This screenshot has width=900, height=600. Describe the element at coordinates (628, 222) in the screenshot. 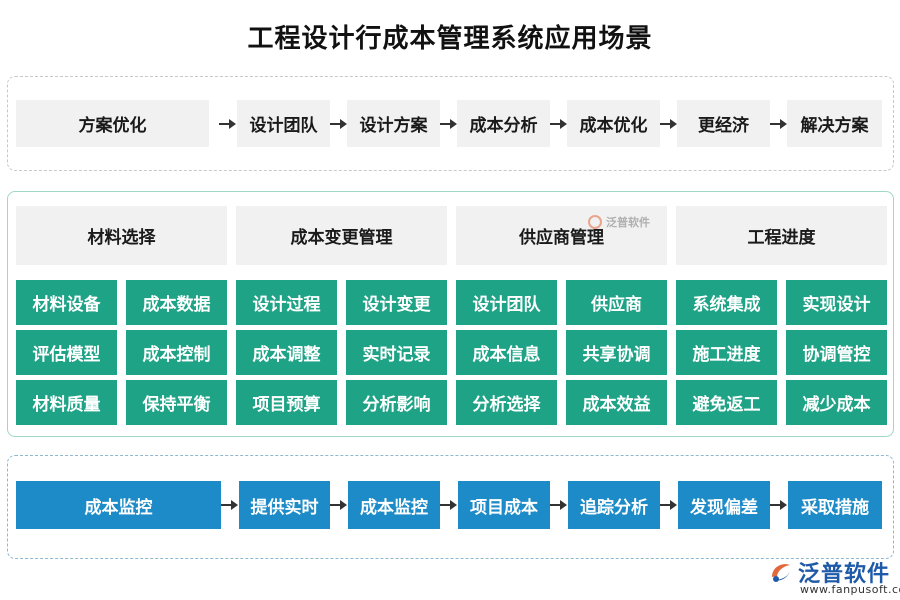

I see `watermark-text: 泛普软件` at that location.